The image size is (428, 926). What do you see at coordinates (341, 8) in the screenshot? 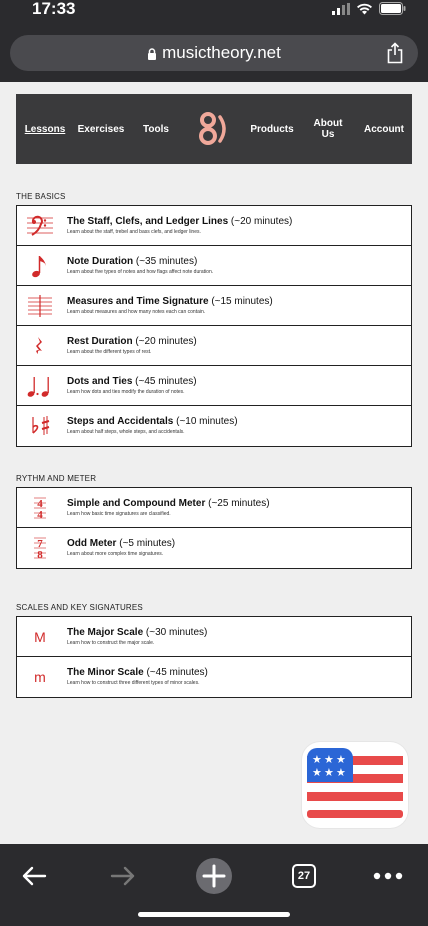
I see `cellular-signal-icon` at bounding box center [341, 8].